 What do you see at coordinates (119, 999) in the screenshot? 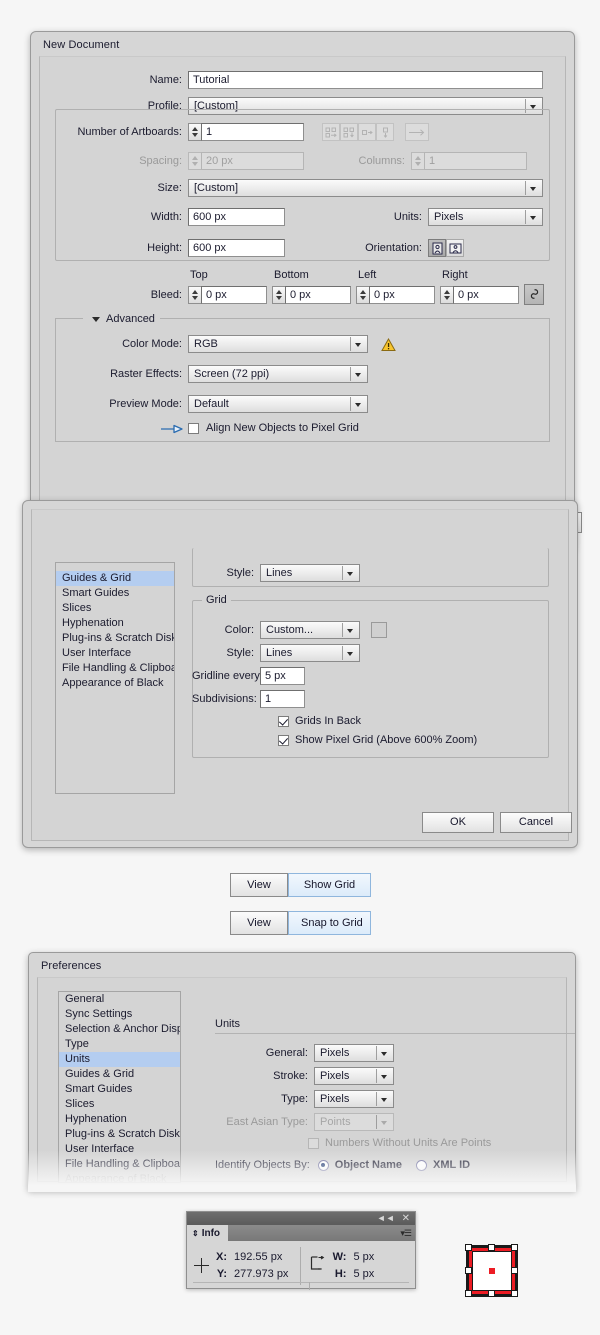
I see `sidebar-item-general: General` at bounding box center [119, 999].